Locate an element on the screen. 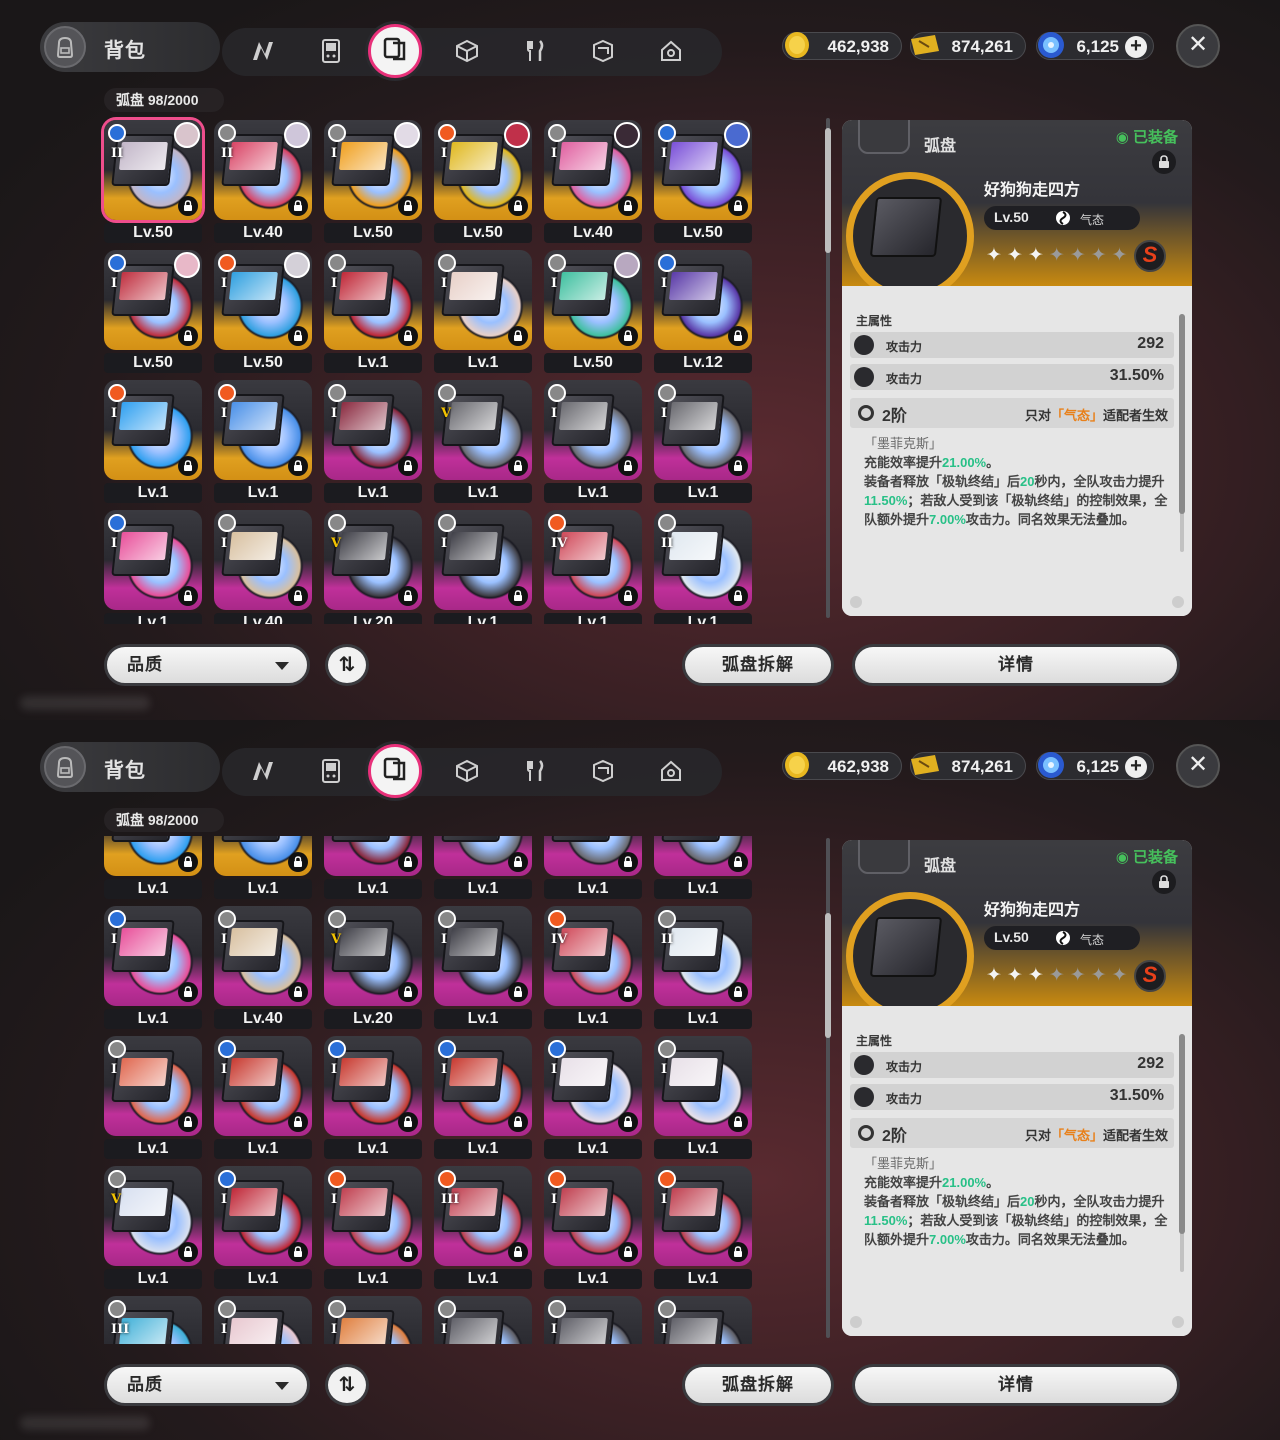 The width and height of the screenshot is (1280, 1440). tab-agents is located at coordinates (263, 53).